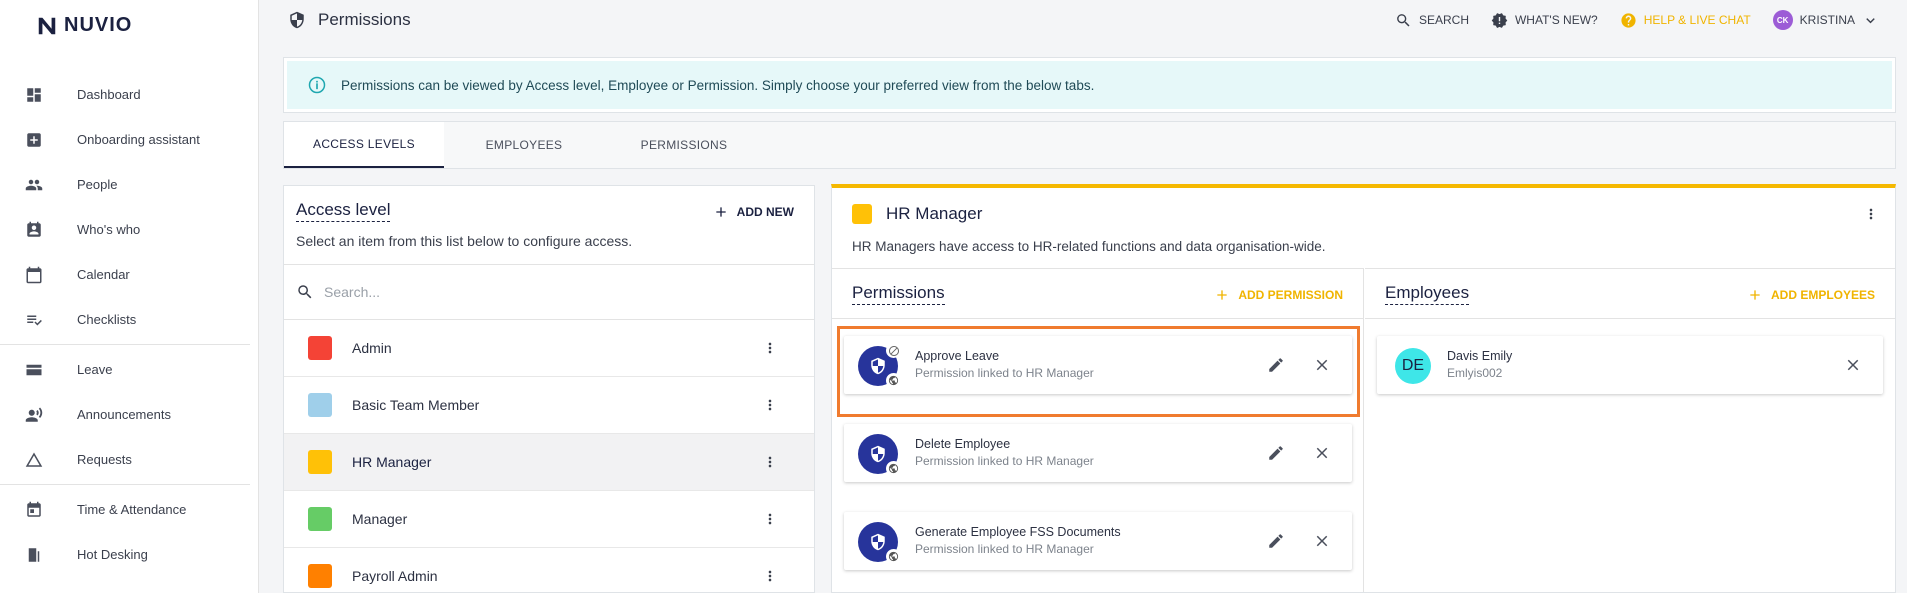 The width and height of the screenshot is (1907, 593). What do you see at coordinates (138, 139) in the screenshot?
I see `sidebar-item-label: Onboarding assistant` at bounding box center [138, 139].